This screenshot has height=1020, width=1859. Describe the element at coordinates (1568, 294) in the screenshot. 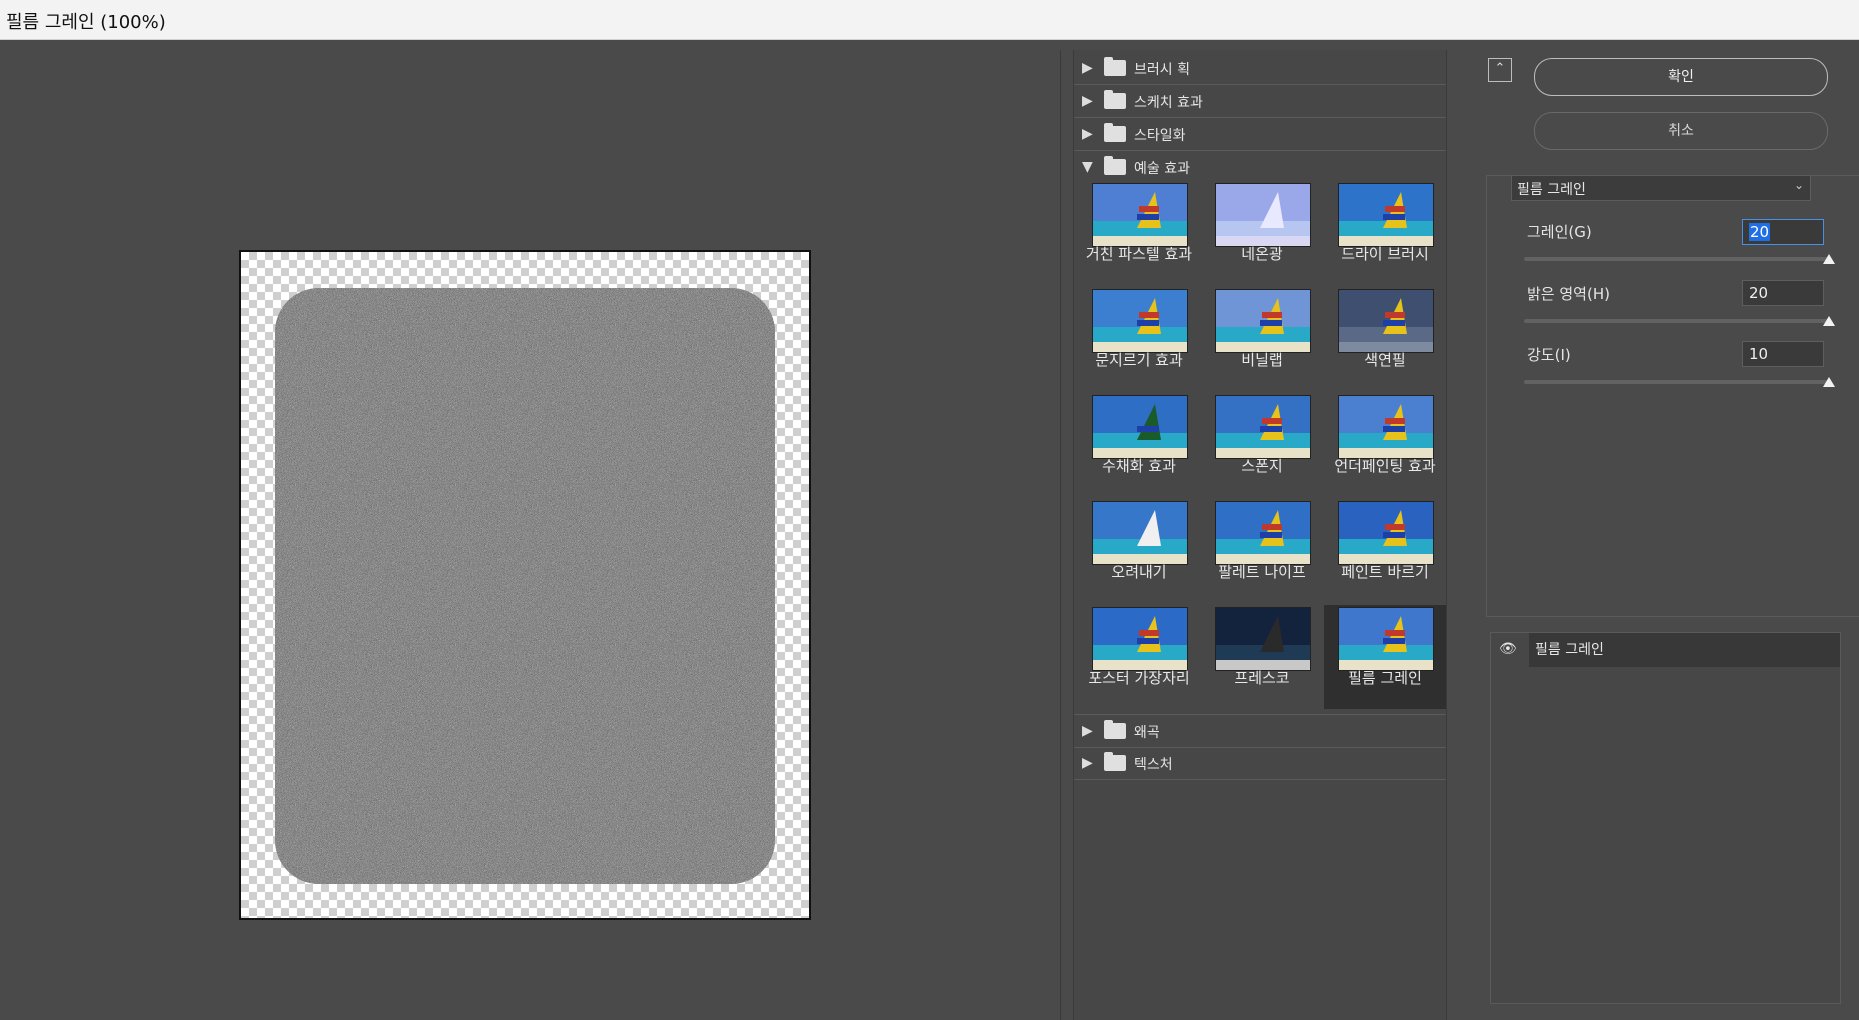

I see `highlight-label: 밝은 영역(H)` at that location.